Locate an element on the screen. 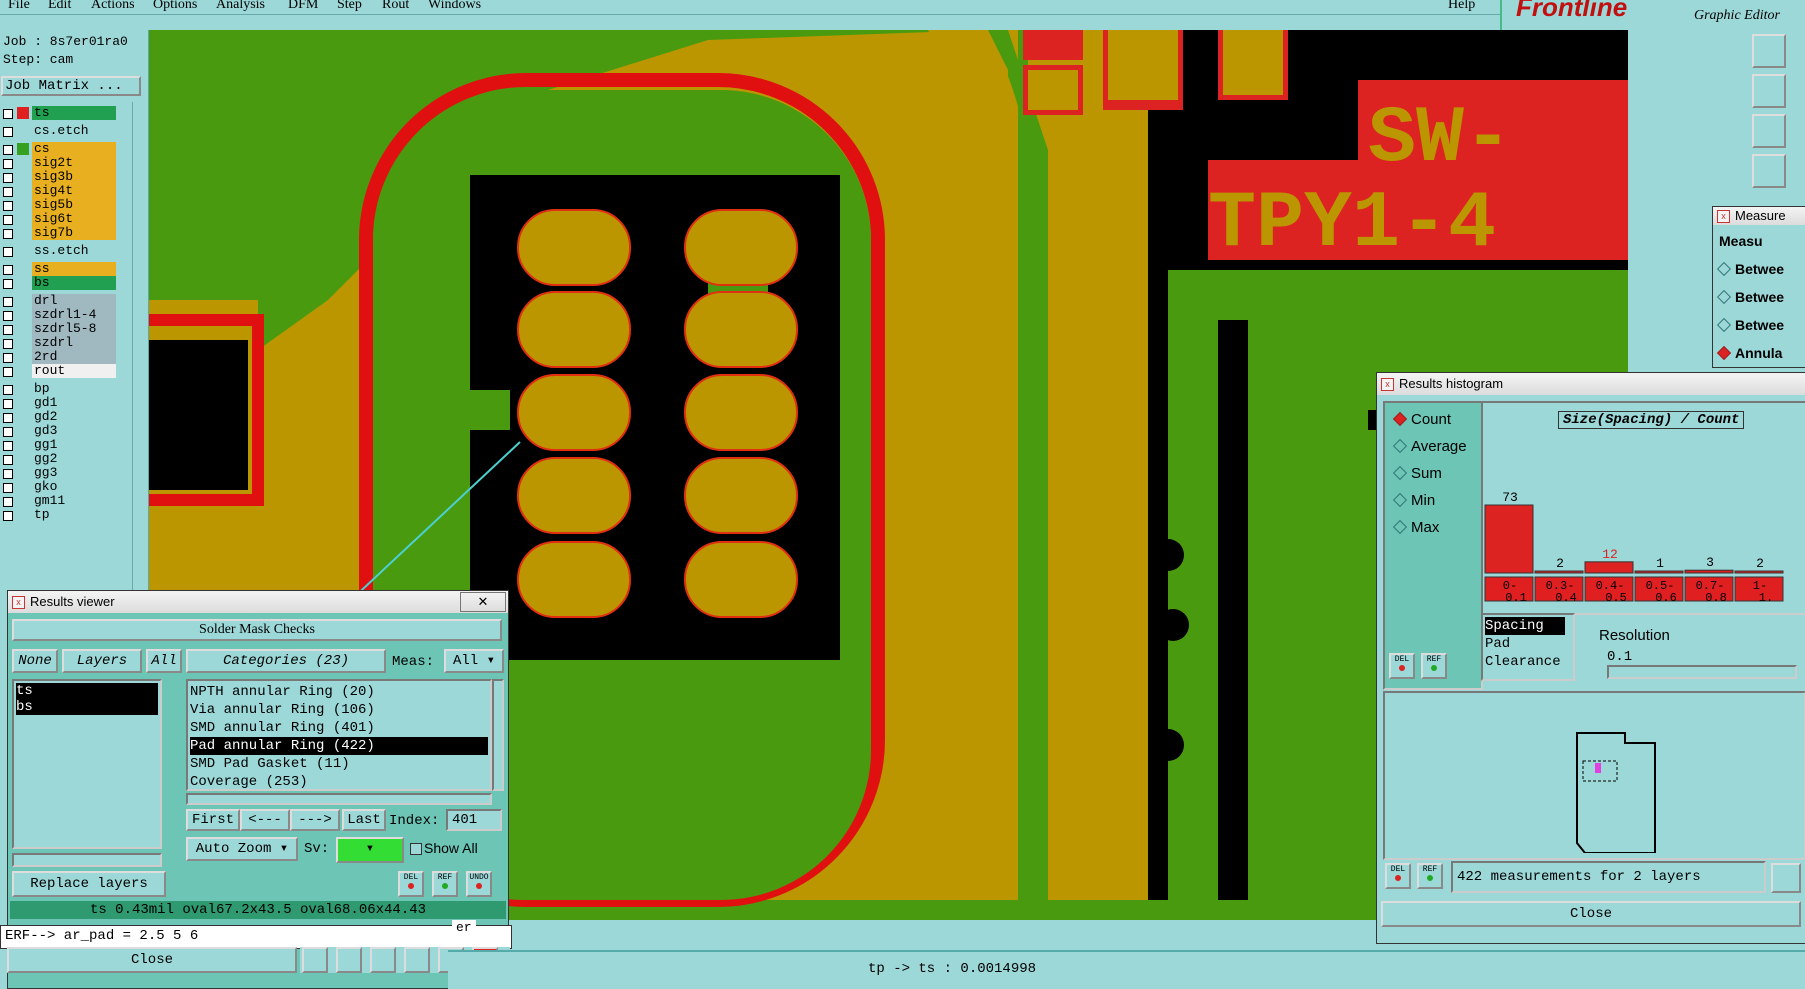  layer-scrollbar is located at coordinates (138, 362).